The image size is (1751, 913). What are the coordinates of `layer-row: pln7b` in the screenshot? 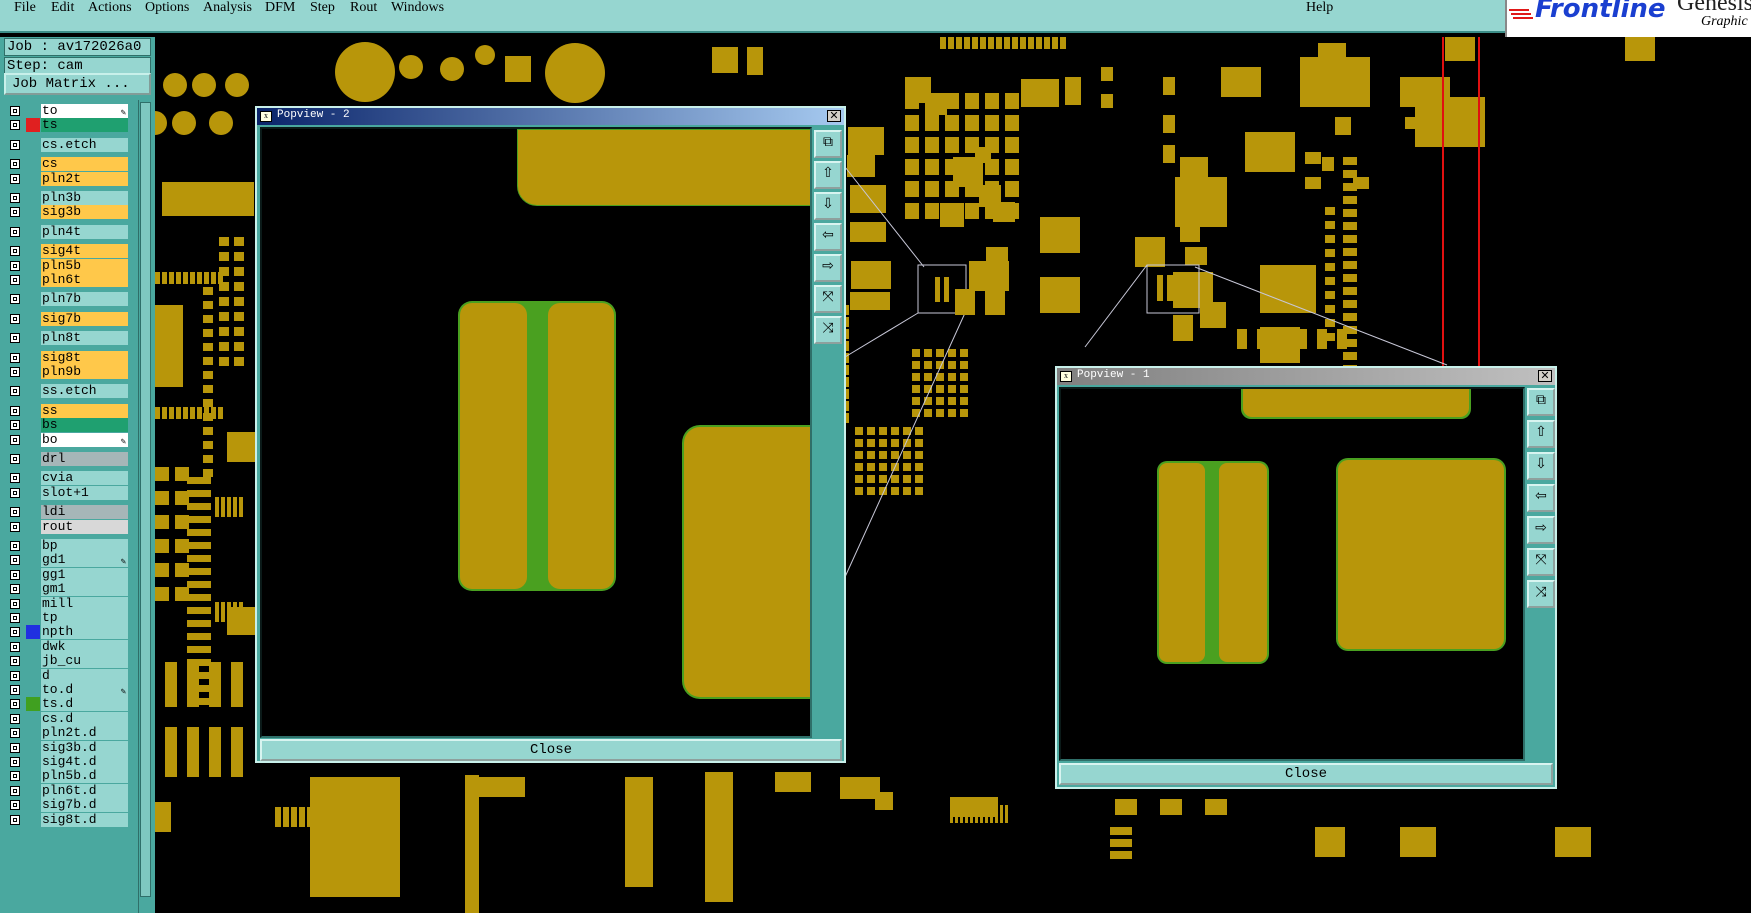 It's located at (68, 299).